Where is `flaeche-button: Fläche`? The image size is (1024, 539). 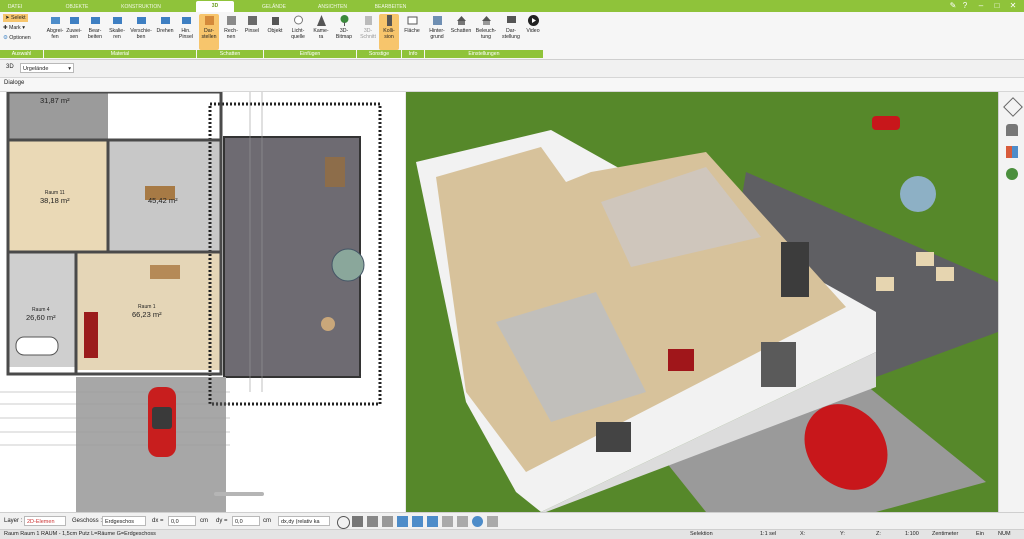
flaeche-button: Fläche is located at coordinates (412, 32).